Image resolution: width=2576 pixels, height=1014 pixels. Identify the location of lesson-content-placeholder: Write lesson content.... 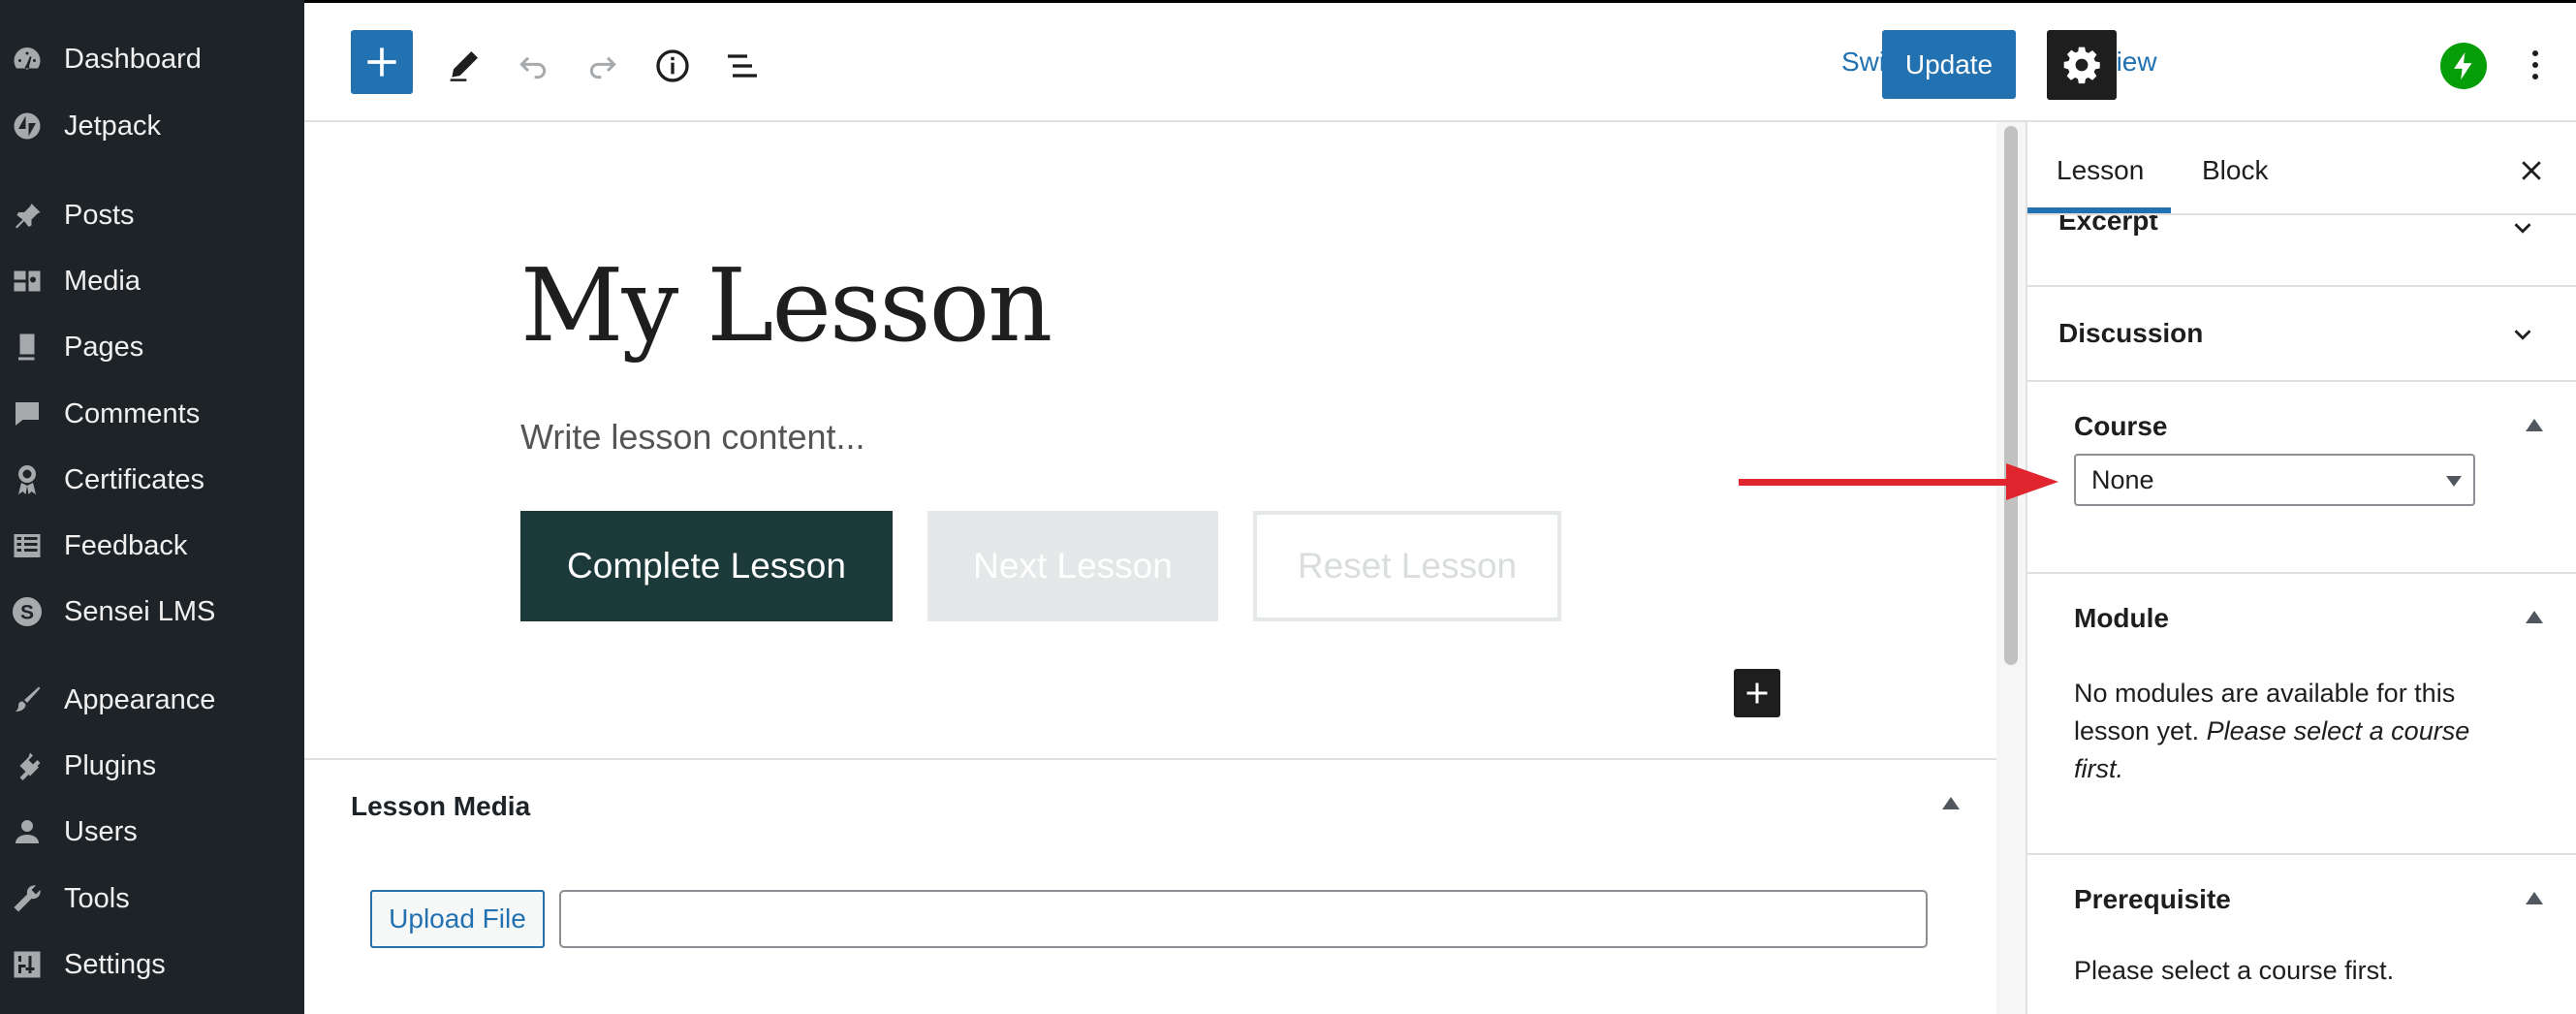
(692, 437).